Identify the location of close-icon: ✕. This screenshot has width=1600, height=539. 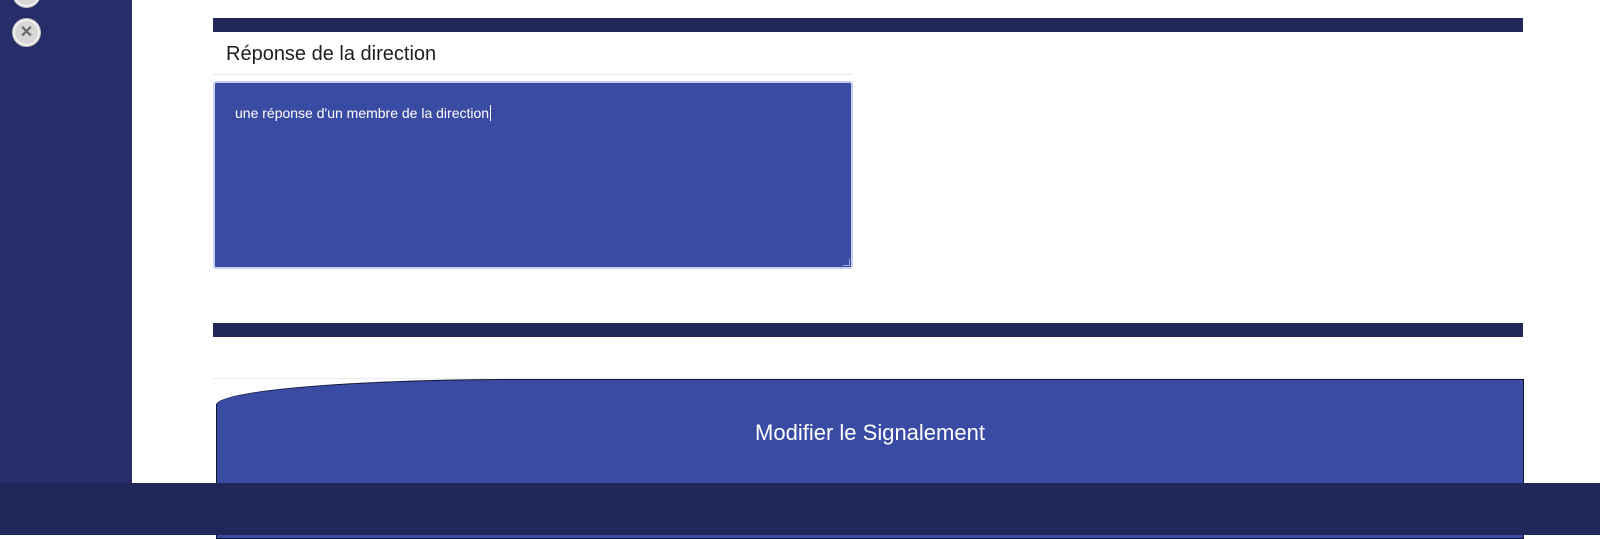
(26, 32).